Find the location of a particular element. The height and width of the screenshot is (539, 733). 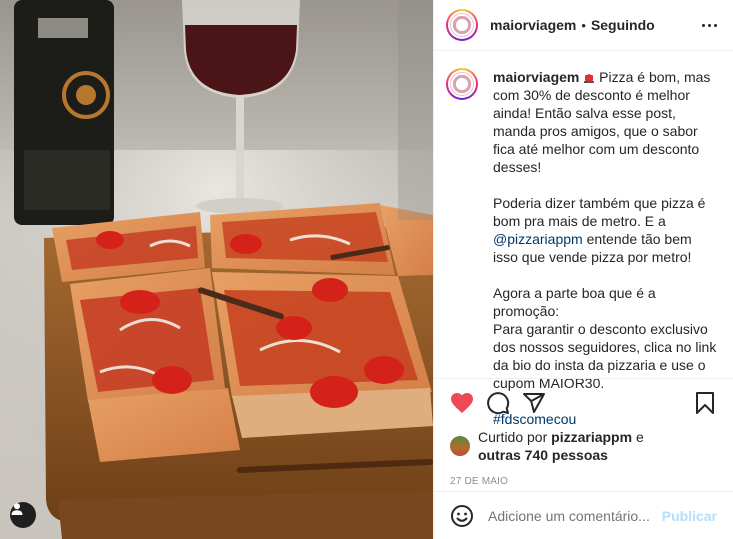

comment-icon is located at coordinates (498, 403).